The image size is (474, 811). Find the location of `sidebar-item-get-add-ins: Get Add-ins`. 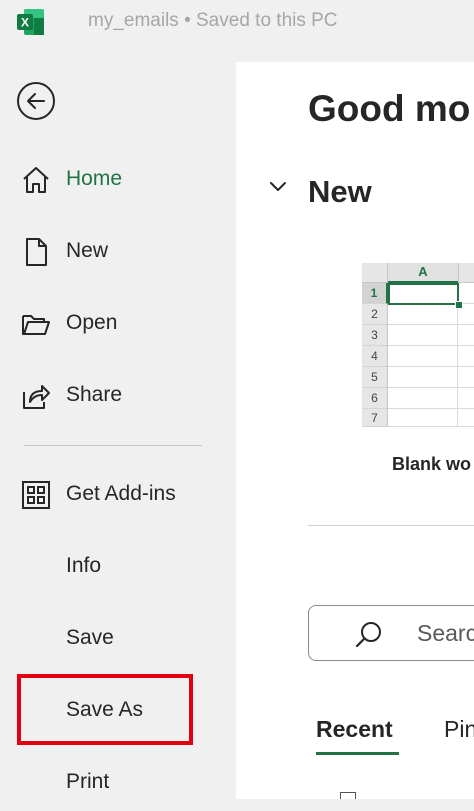

sidebar-item-get-add-ins: Get Add-ins is located at coordinates (118, 495).